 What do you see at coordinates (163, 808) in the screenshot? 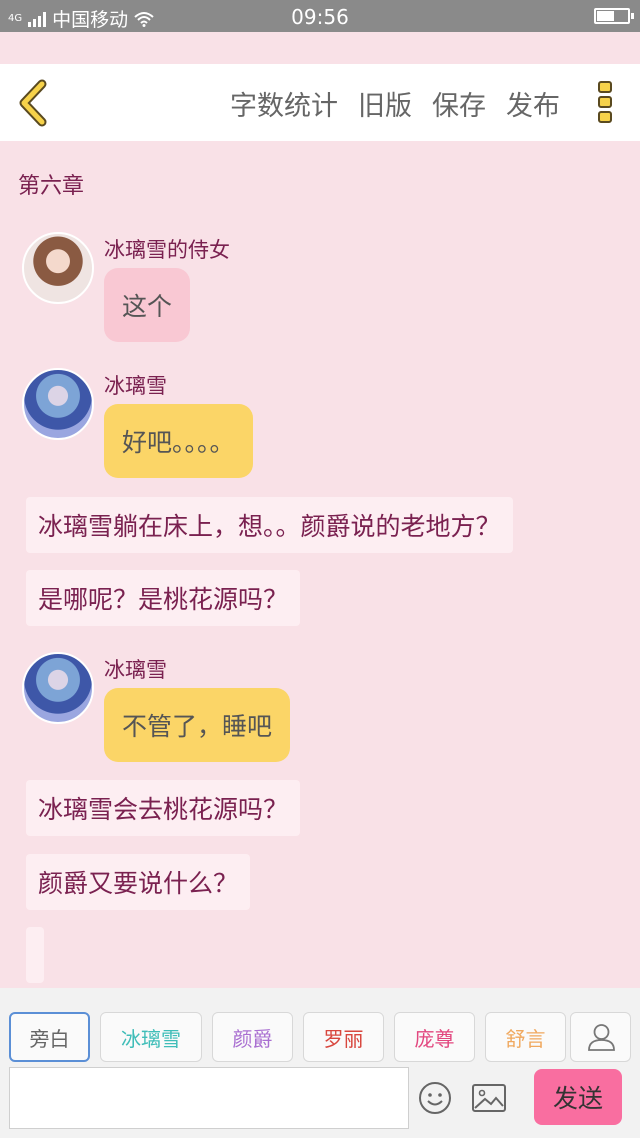
I see `narration-line: 冰璃雪会去桃花源吗？` at bounding box center [163, 808].